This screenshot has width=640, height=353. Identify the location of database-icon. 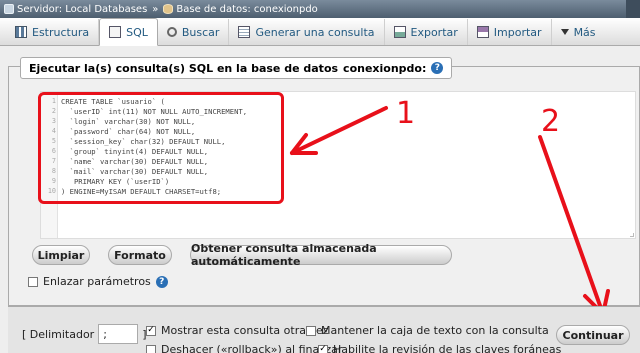
(168, 9).